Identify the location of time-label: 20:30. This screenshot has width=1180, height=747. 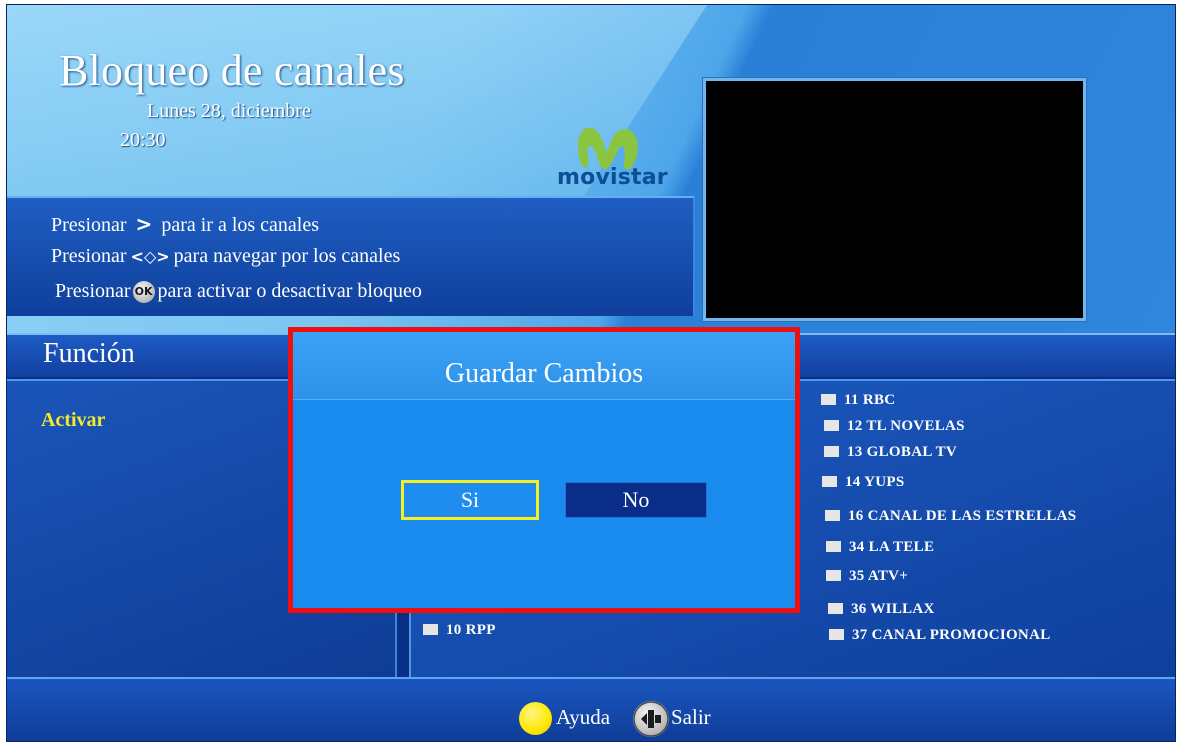
(143, 140).